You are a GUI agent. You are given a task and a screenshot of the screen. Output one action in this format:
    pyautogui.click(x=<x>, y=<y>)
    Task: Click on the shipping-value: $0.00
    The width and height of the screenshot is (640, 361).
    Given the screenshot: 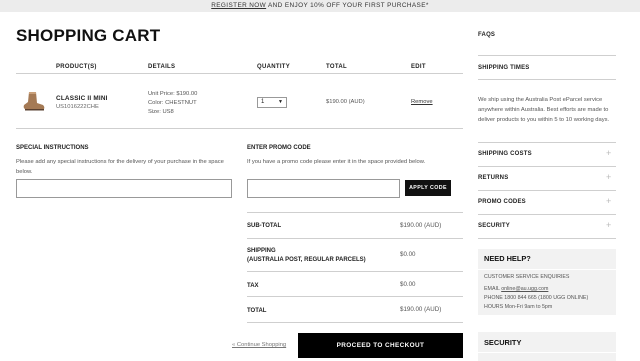 What is the action you would take?
    pyautogui.click(x=408, y=254)
    